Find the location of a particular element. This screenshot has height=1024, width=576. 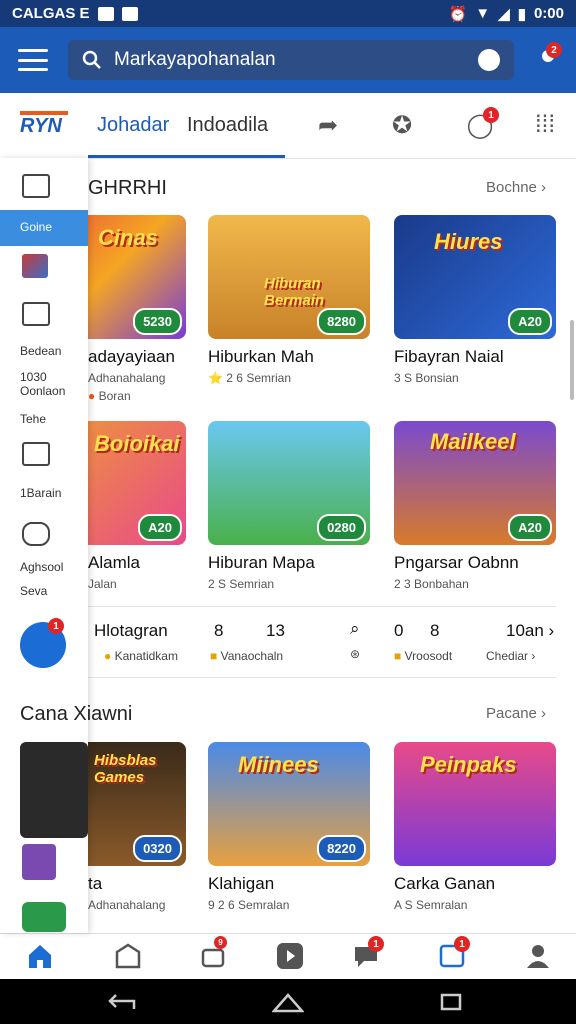

chat-icon: ◯ 1 is located at coordinates (482, 123).